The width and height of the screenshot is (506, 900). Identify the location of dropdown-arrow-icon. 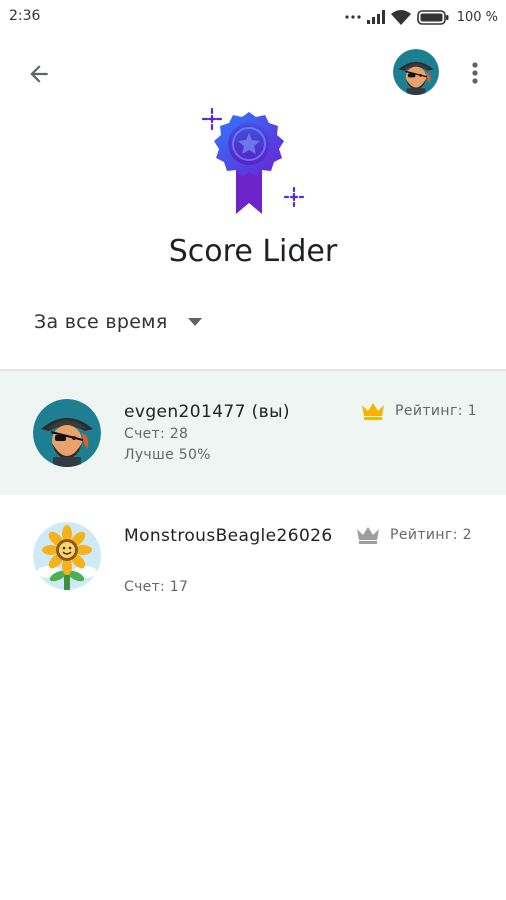
(194, 322).